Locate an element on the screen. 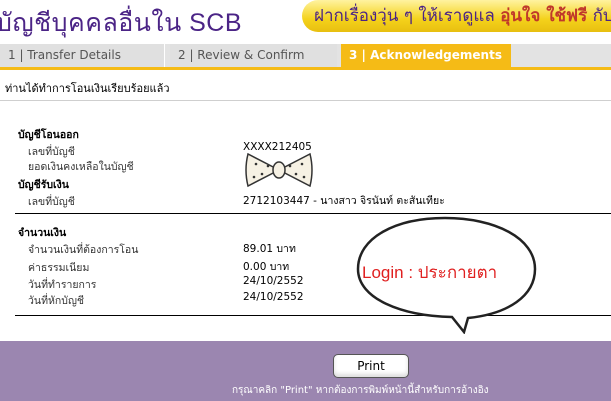 Image resolution: width=611 pixels, height=401 pixels. promo-highlight: อุ่นใจ ใช้ฟรี is located at coordinates (544, 16).